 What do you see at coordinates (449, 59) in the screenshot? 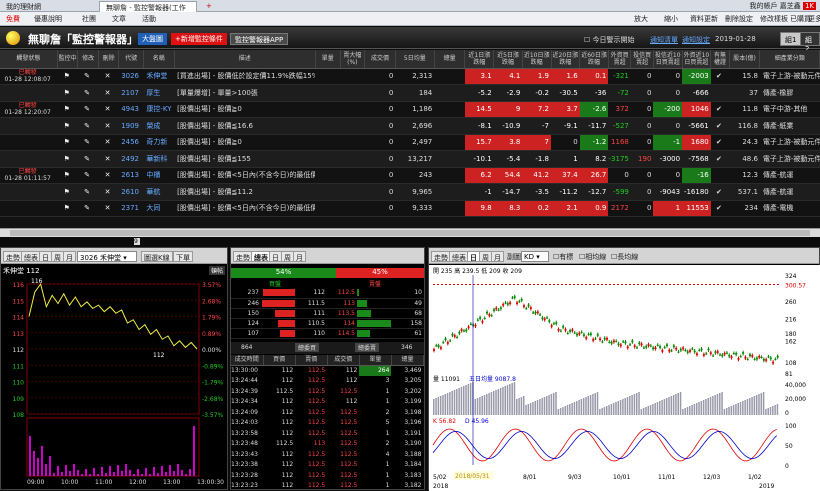
I see `col-header: 總量` at bounding box center [449, 59].